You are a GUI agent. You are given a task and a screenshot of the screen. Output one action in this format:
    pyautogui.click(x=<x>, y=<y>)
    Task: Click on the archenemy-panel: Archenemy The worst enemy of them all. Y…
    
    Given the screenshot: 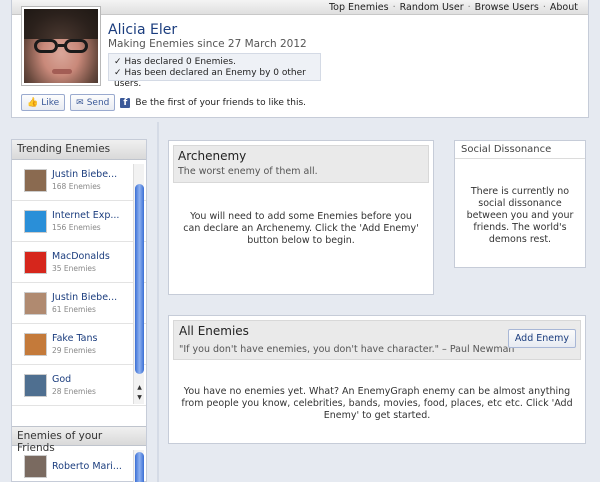 What is the action you would take?
    pyautogui.click(x=301, y=217)
    